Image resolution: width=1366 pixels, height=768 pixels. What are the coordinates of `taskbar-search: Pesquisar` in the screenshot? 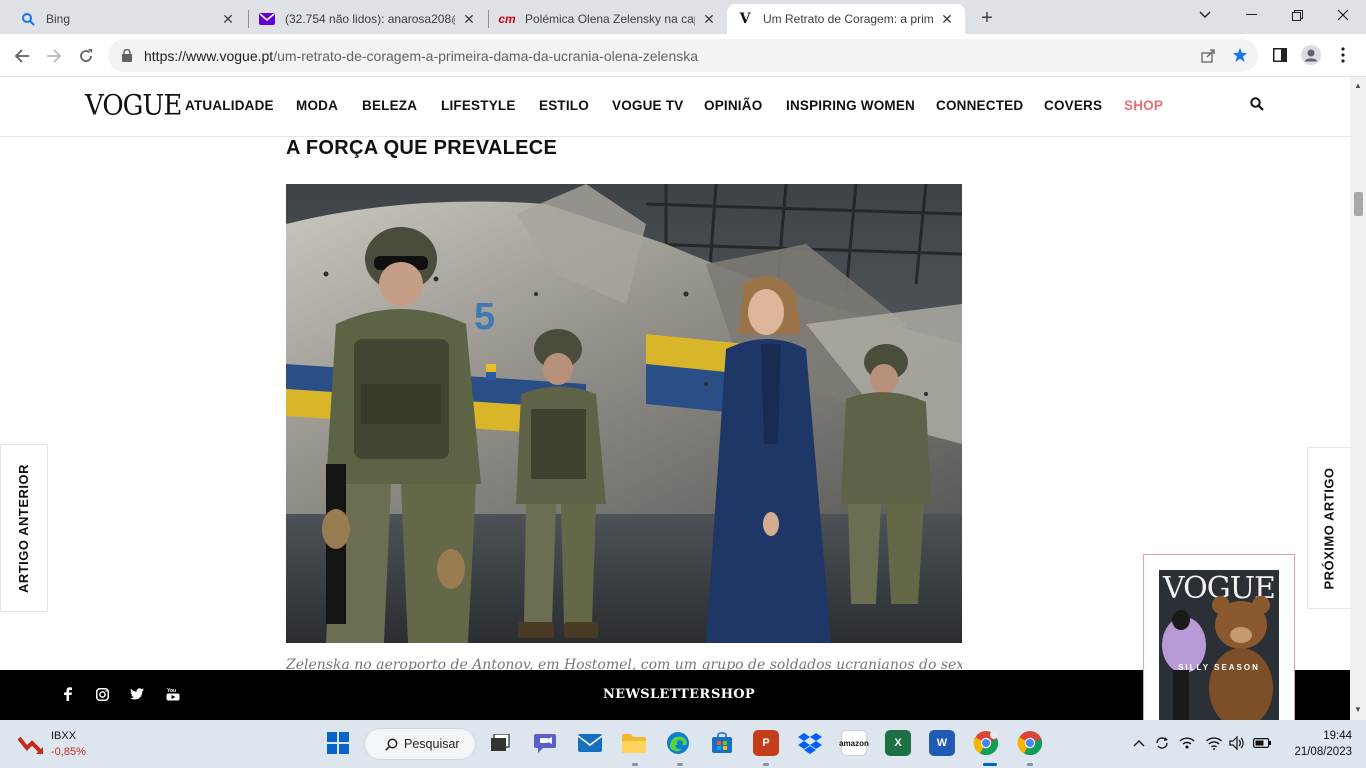 It's located at (420, 744).